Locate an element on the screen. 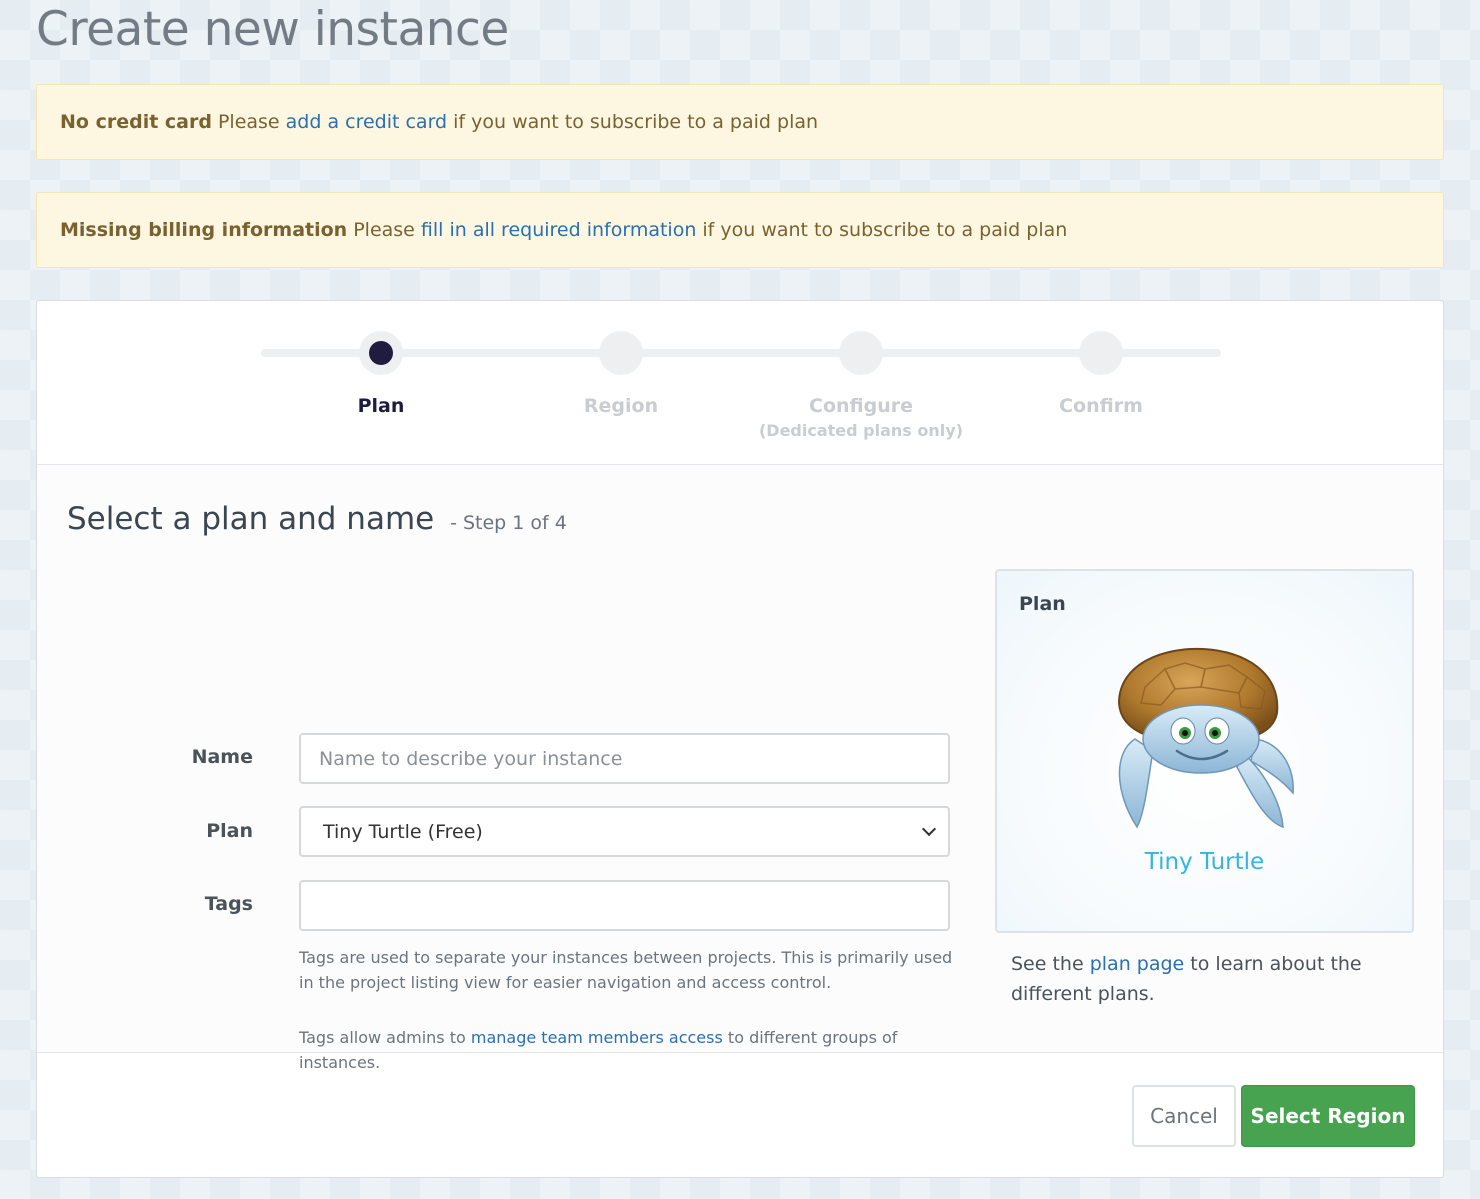  plan-page-link: plan page is located at coordinates (1137, 964).